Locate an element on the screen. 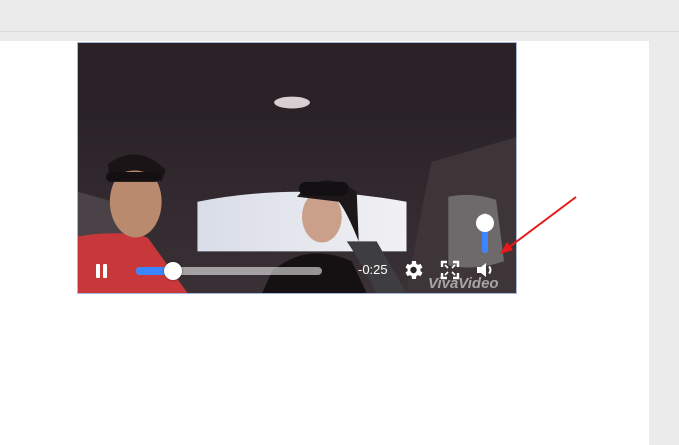 The height and width of the screenshot is (445, 679). annotation-arrow is located at coordinates (538, 225).